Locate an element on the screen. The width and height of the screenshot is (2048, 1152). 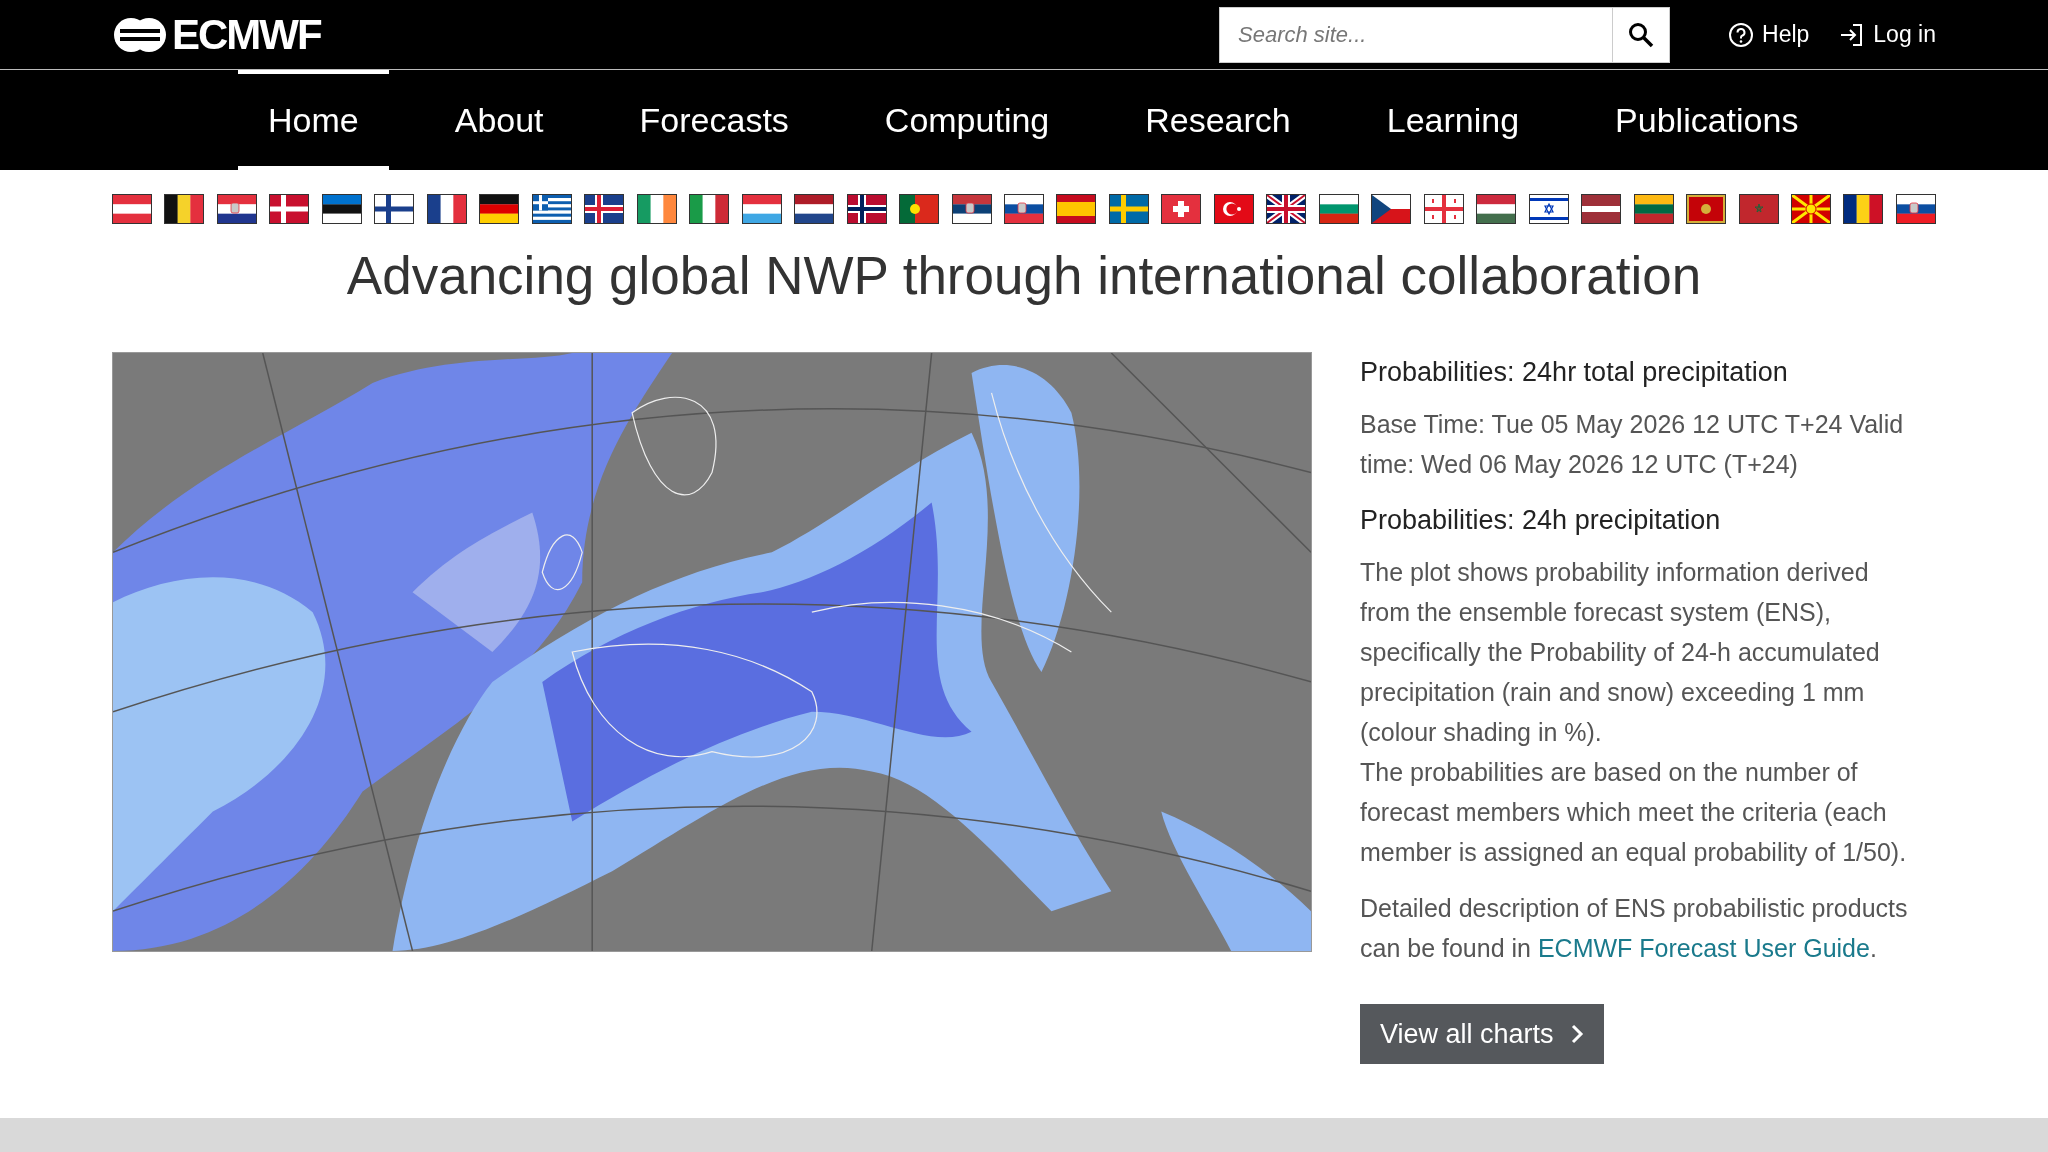
base-time-text: Base Time: Tue 05 May 2026 12 UTC T+24 Valid time: Wed 06 May 2026 12 UTC (T+24) is located at coordinates (1632, 444).